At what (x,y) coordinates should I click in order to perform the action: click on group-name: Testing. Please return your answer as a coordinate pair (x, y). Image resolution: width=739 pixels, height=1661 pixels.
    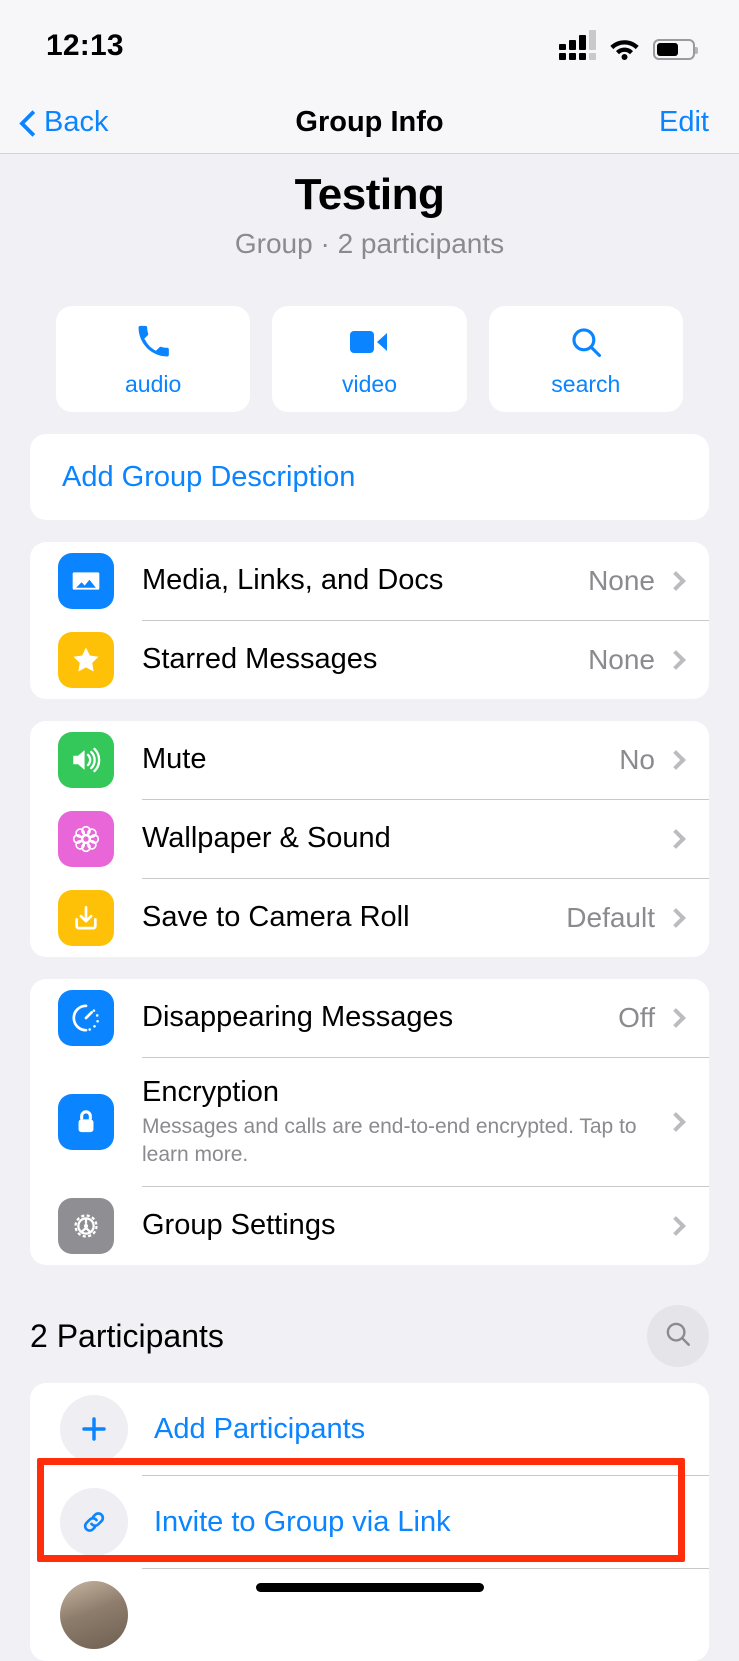
    Looking at the image, I should click on (369, 194).